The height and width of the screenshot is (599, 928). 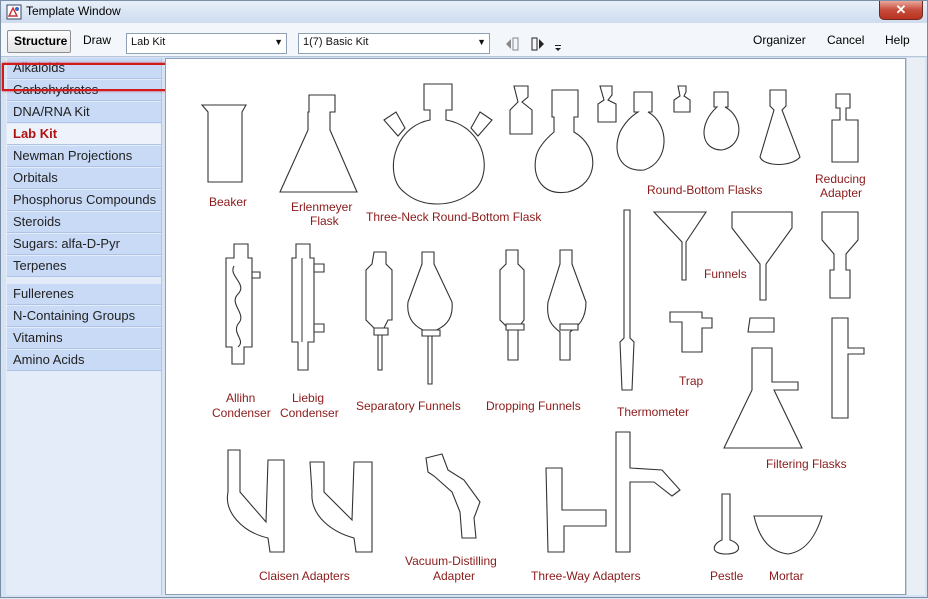 I want to click on sidebar-item-n-containing-groups: N-Containing Groups, so click(x=84, y=316).